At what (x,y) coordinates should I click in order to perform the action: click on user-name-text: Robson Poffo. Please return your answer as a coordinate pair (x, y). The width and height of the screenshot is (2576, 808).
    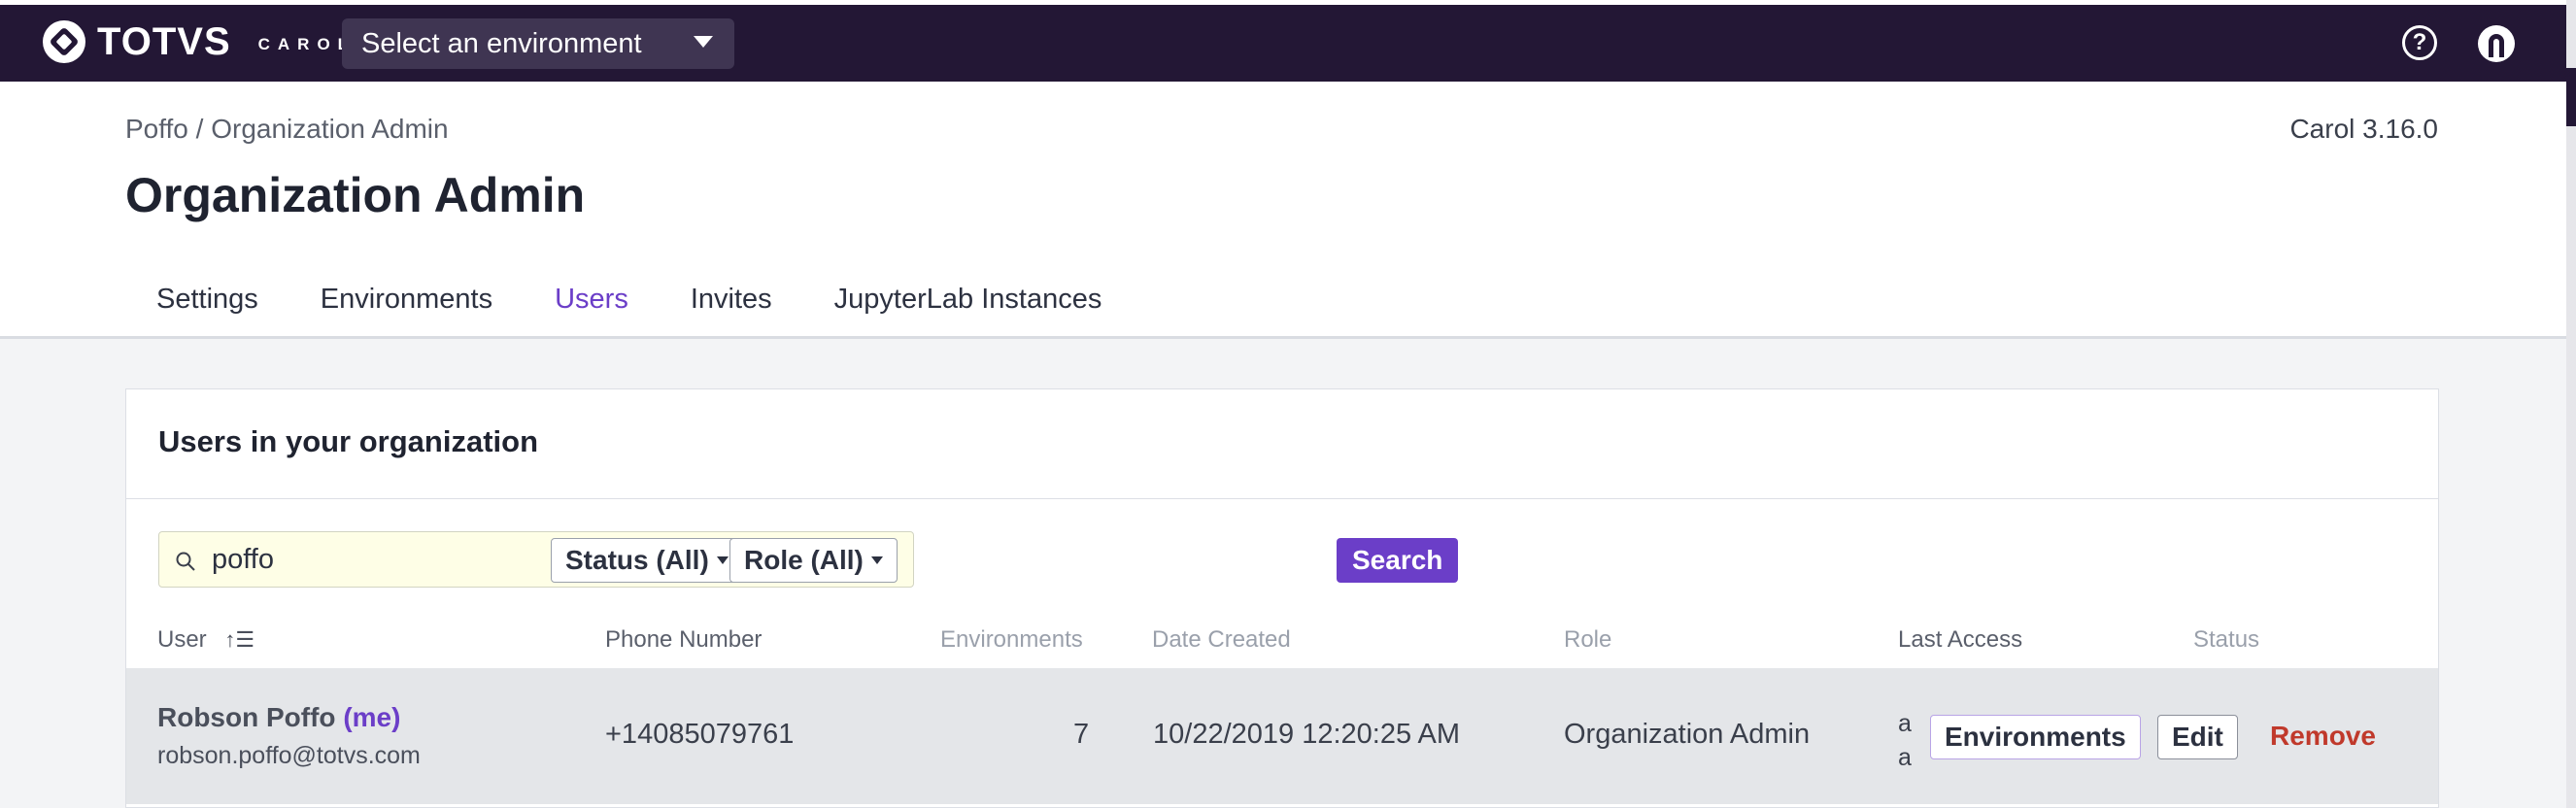
    Looking at the image, I should click on (246, 717).